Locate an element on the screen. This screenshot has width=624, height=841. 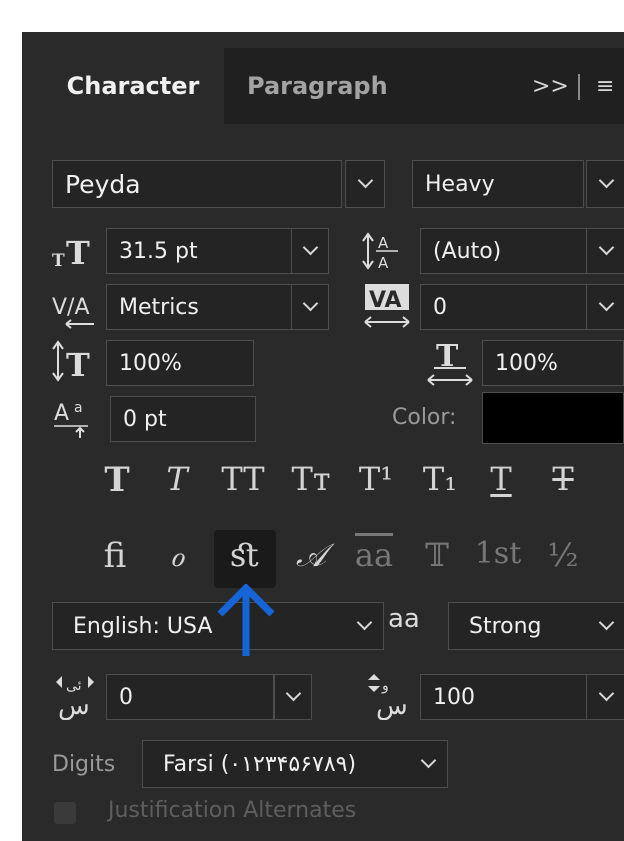
digits-label: Digits is located at coordinates (84, 764).